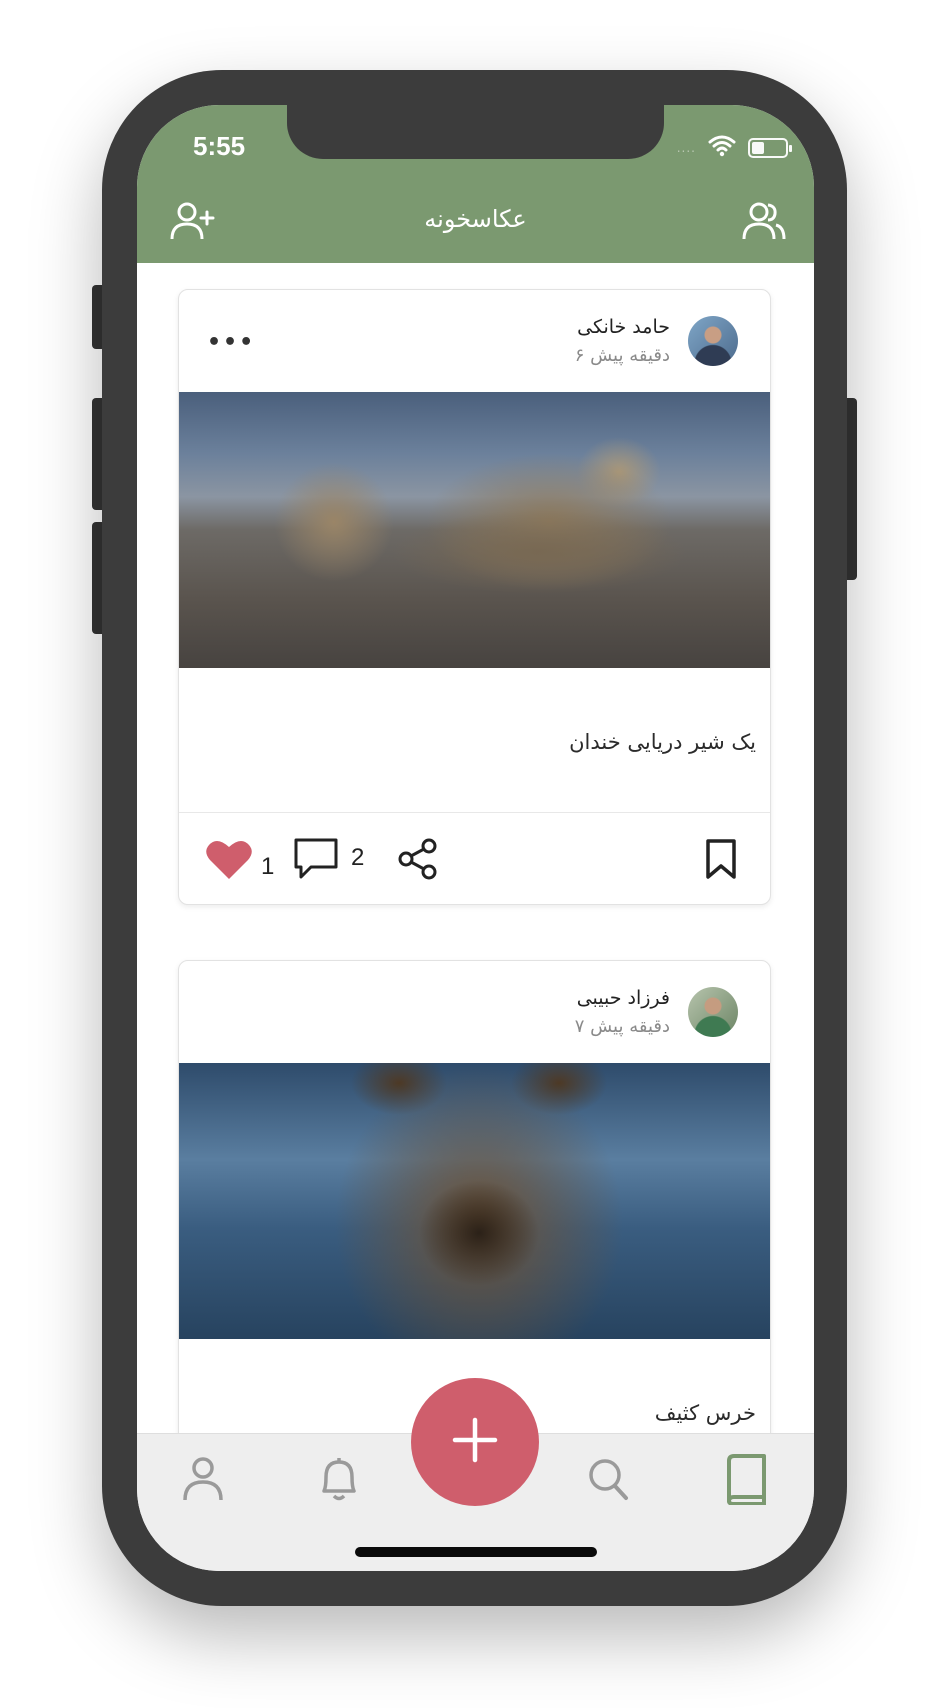  What do you see at coordinates (475, 132) in the screenshot?
I see `notch` at bounding box center [475, 132].